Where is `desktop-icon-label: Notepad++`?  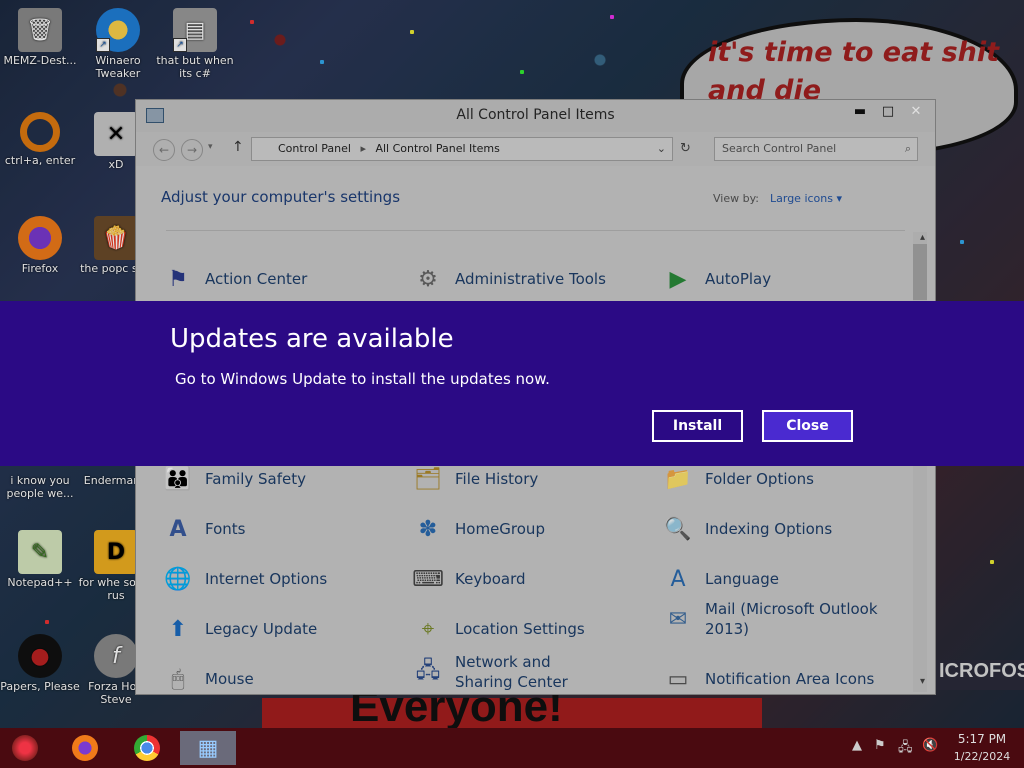
desktop-icon-label: Notepad++ is located at coordinates (40, 582).